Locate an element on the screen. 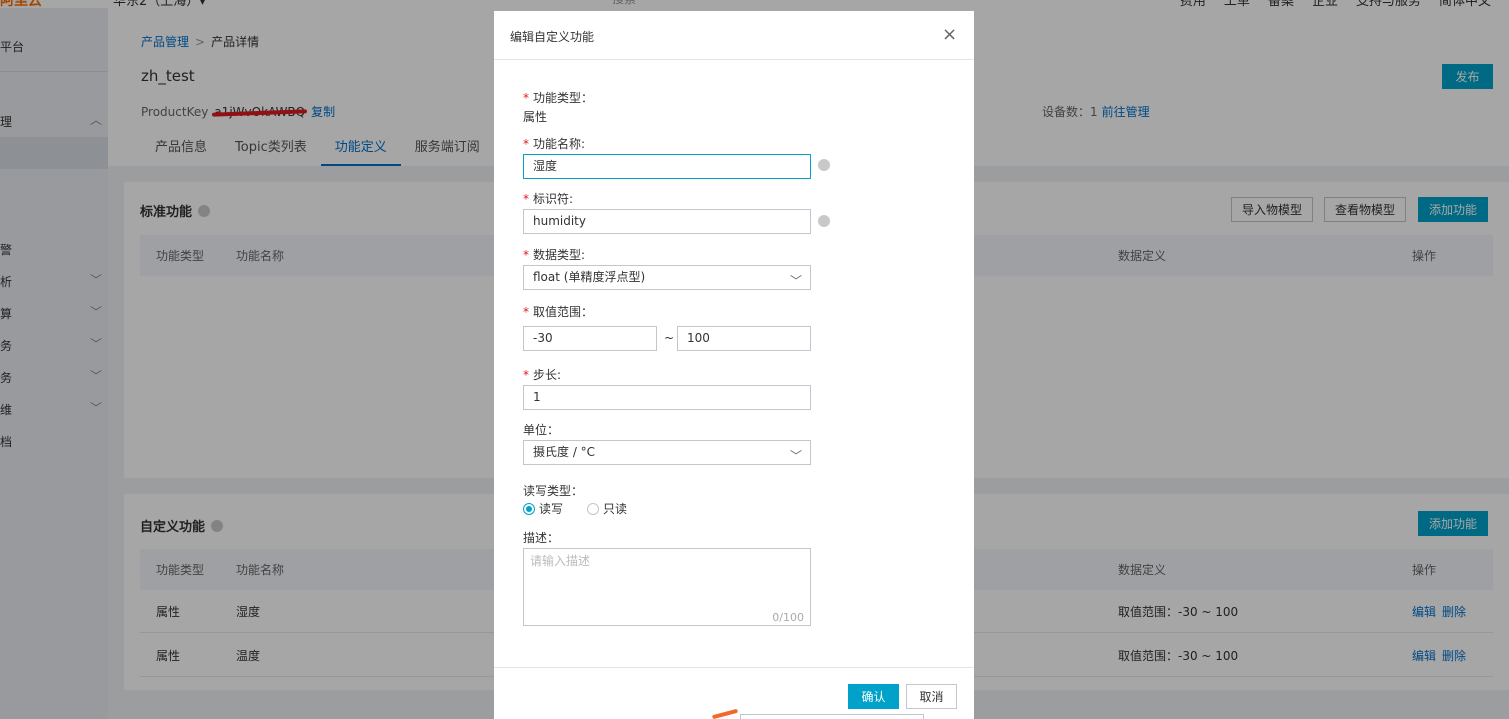 Image resolution: width=1509 pixels, height=719 pixels. step-label: * 步长: is located at coordinates (542, 374).